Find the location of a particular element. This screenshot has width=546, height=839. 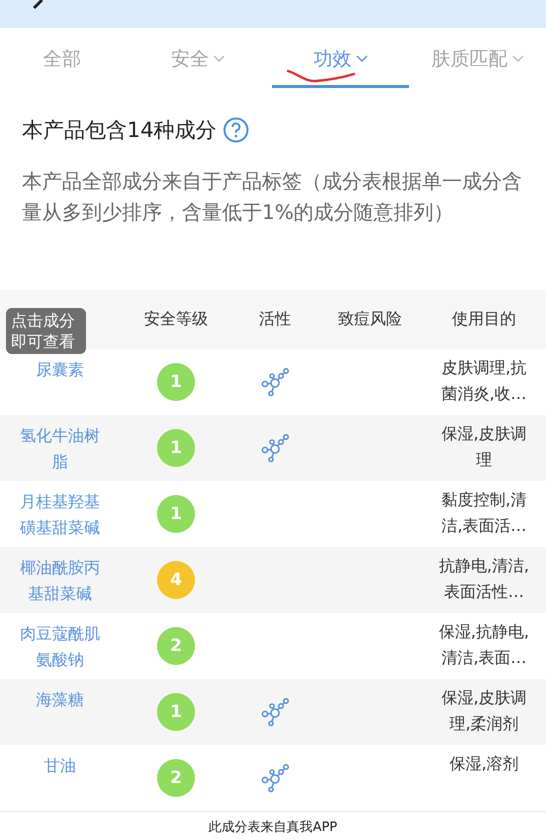

tab: 安全 is located at coordinates (198, 59).